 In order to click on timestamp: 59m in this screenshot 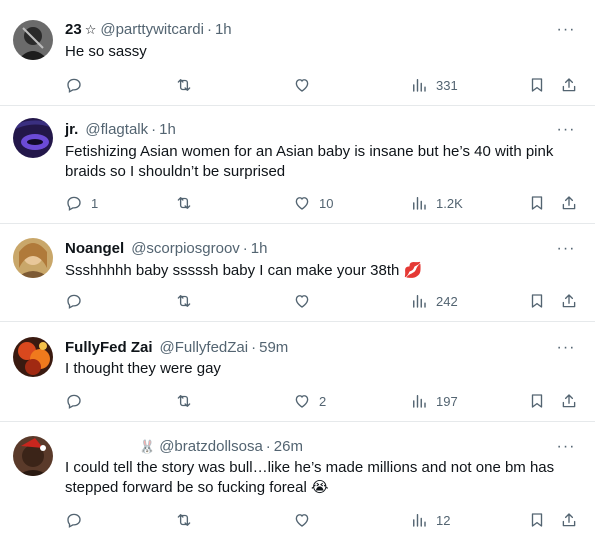, I will do `click(273, 347)`.